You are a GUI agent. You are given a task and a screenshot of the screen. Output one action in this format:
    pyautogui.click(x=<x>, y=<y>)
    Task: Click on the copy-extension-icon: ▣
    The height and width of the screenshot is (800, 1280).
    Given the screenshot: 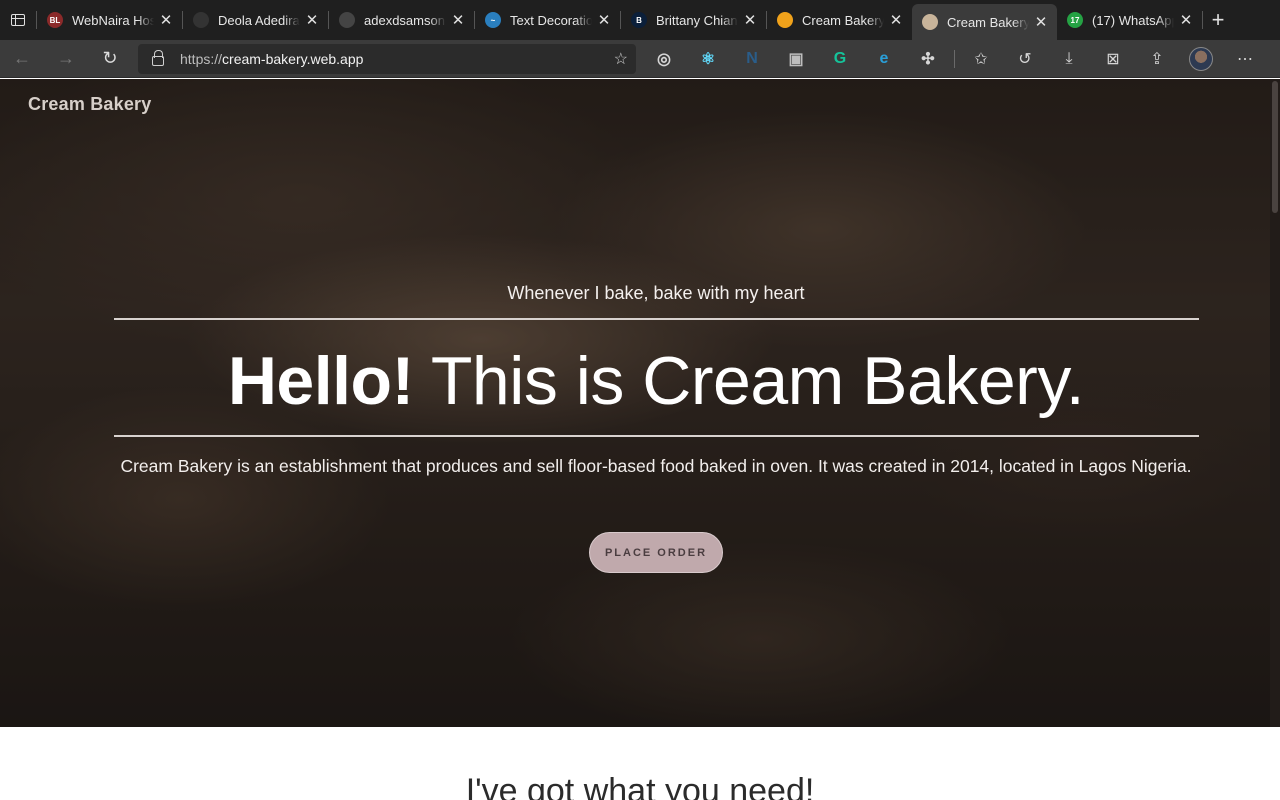 What is the action you would take?
    pyautogui.click(x=796, y=59)
    